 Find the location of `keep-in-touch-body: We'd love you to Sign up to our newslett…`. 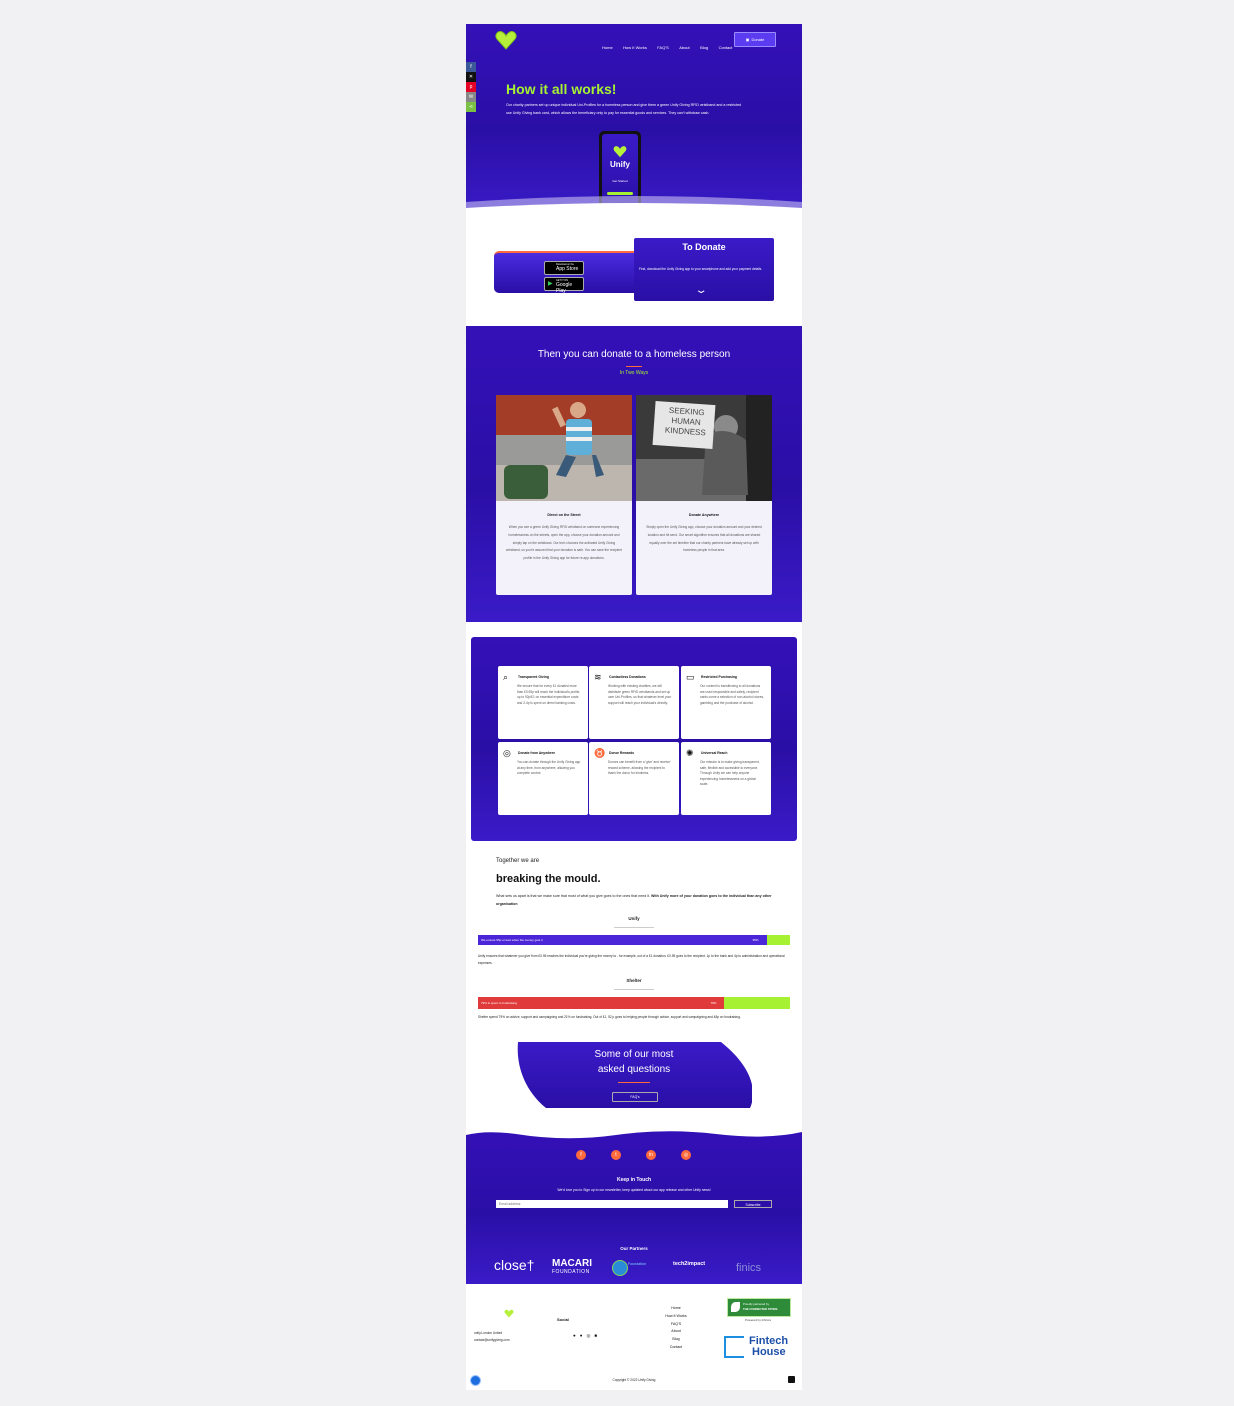

keep-in-touch-body: We'd love you to Sign up to our newslett… is located at coordinates (634, 1190).